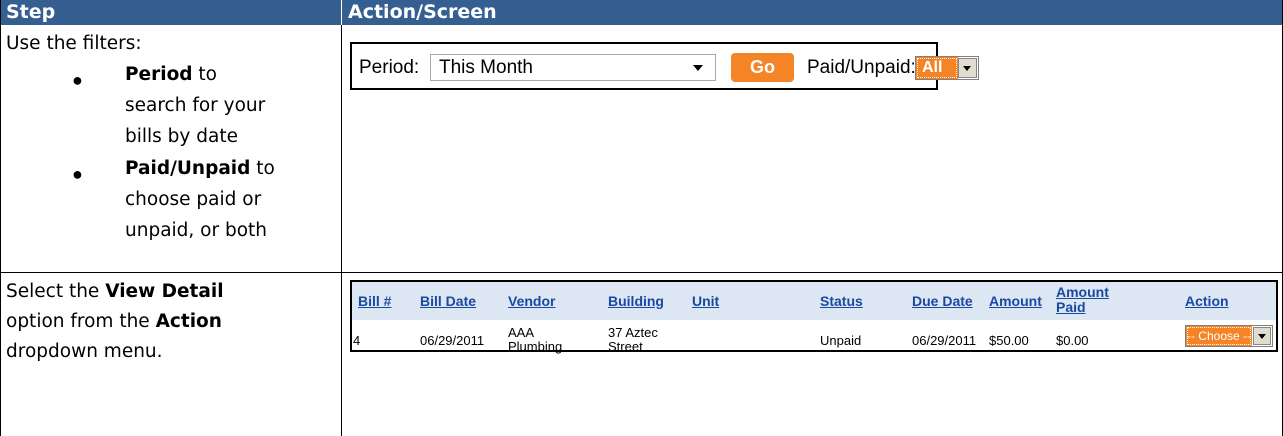  Describe the element at coordinates (625, 346) in the screenshot. I see `cell-building-line2: Street` at that location.